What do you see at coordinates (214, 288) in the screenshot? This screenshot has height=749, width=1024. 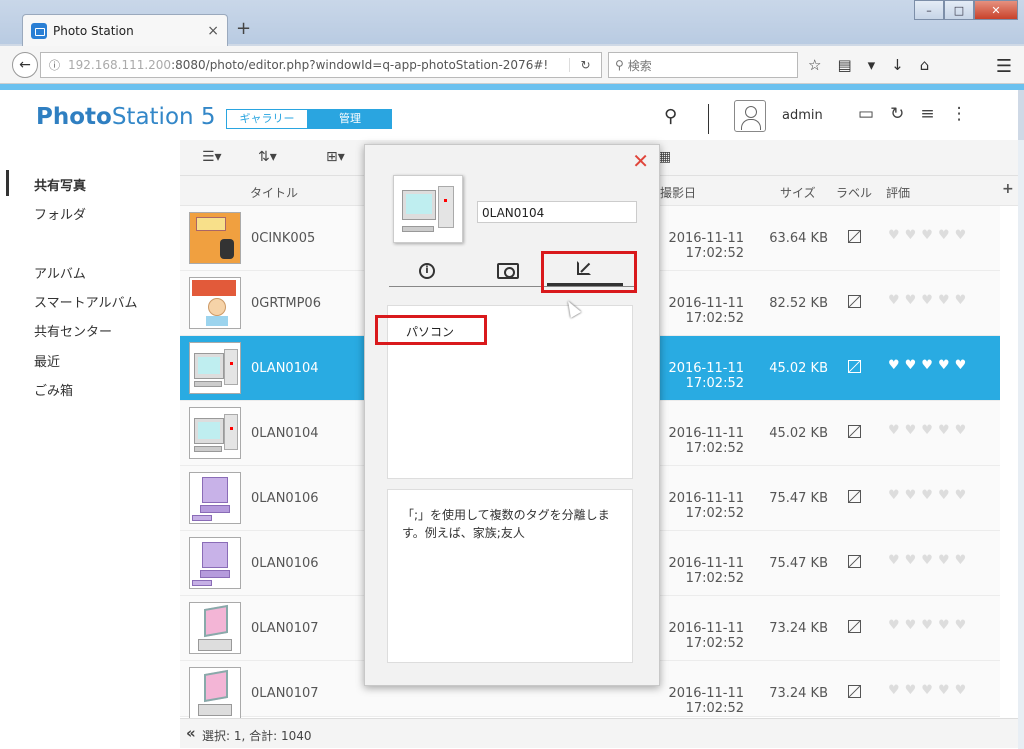 I see `thumbnail-sign` at bounding box center [214, 288].